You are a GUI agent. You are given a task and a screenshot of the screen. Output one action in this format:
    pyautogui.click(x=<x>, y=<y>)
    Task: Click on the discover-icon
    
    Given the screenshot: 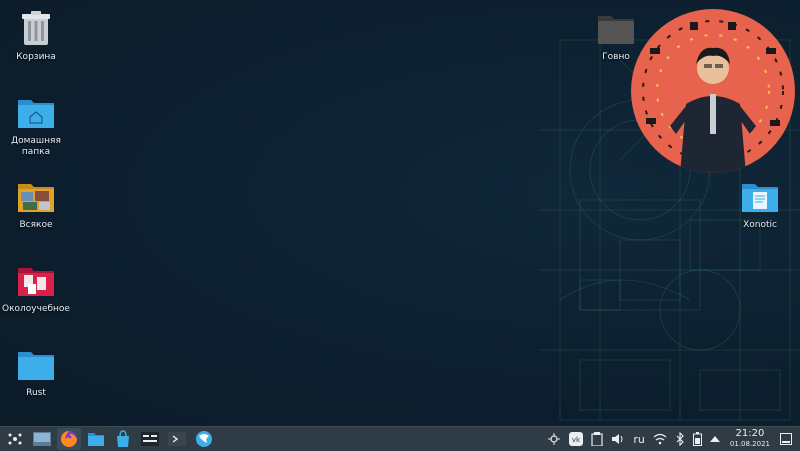 What is the action you would take?
    pyautogui.click(x=123, y=438)
    